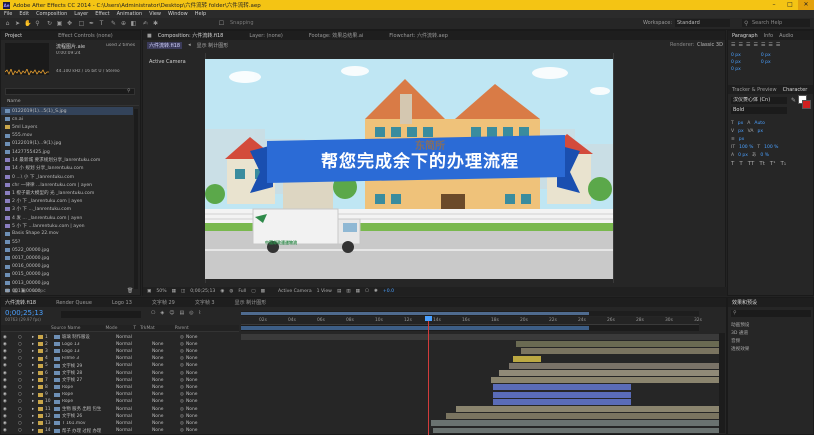 Image resolution: width=814 pixels, height=435 pixels. Describe the element at coordinates (743, 155) in the screenshot. I see `baseline-shift-value: 0 px` at that location.